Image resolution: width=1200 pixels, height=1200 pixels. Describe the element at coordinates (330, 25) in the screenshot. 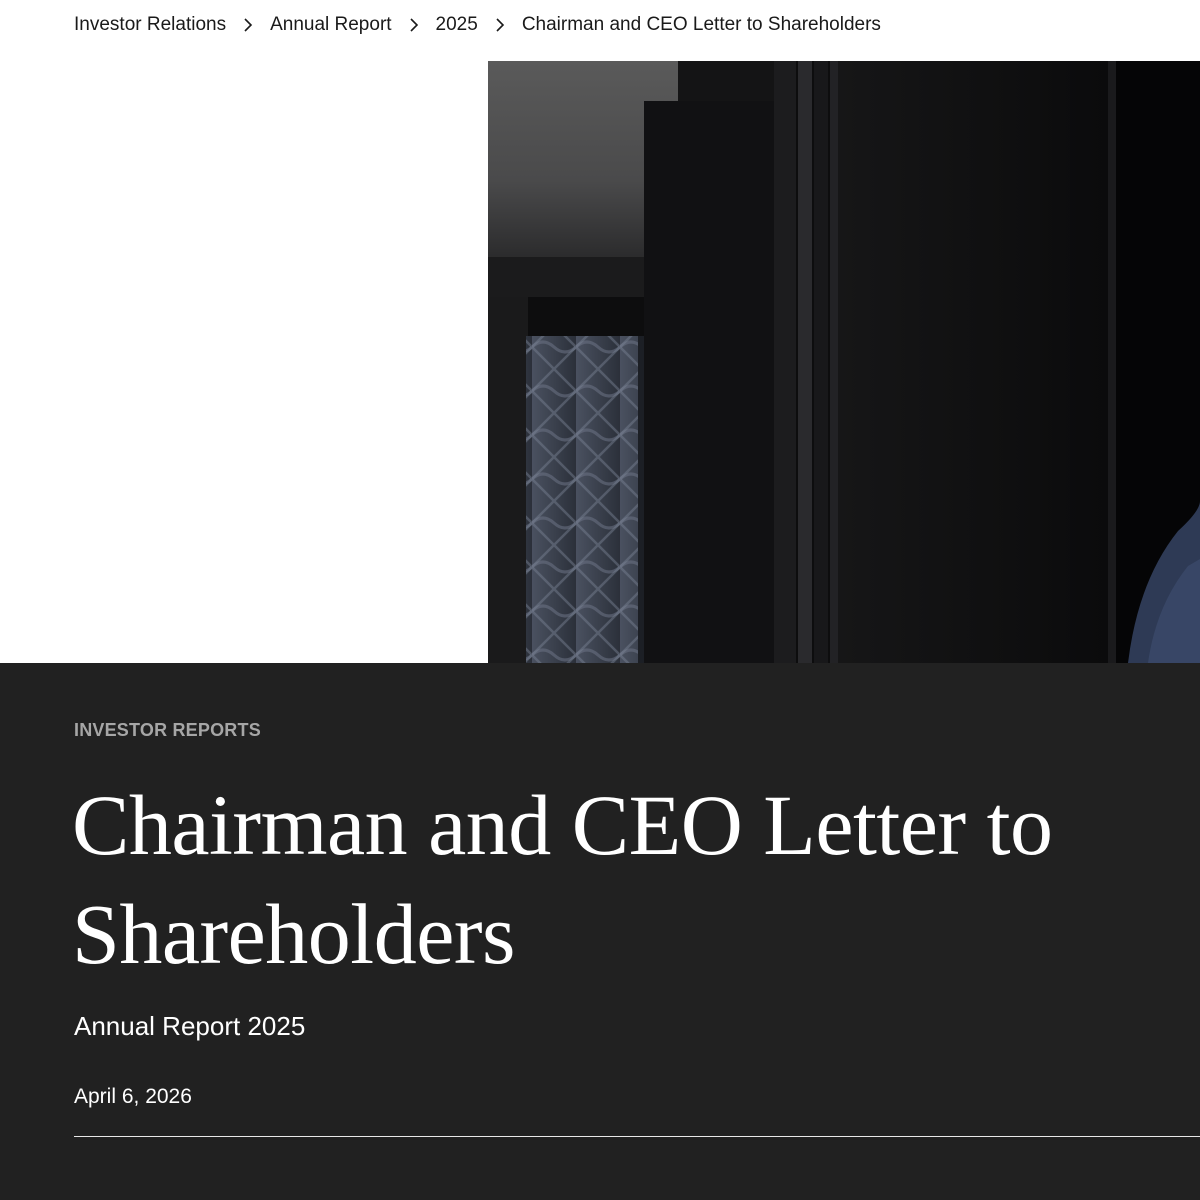

I see `breadcrumb-annual-report: Annual Report` at that location.